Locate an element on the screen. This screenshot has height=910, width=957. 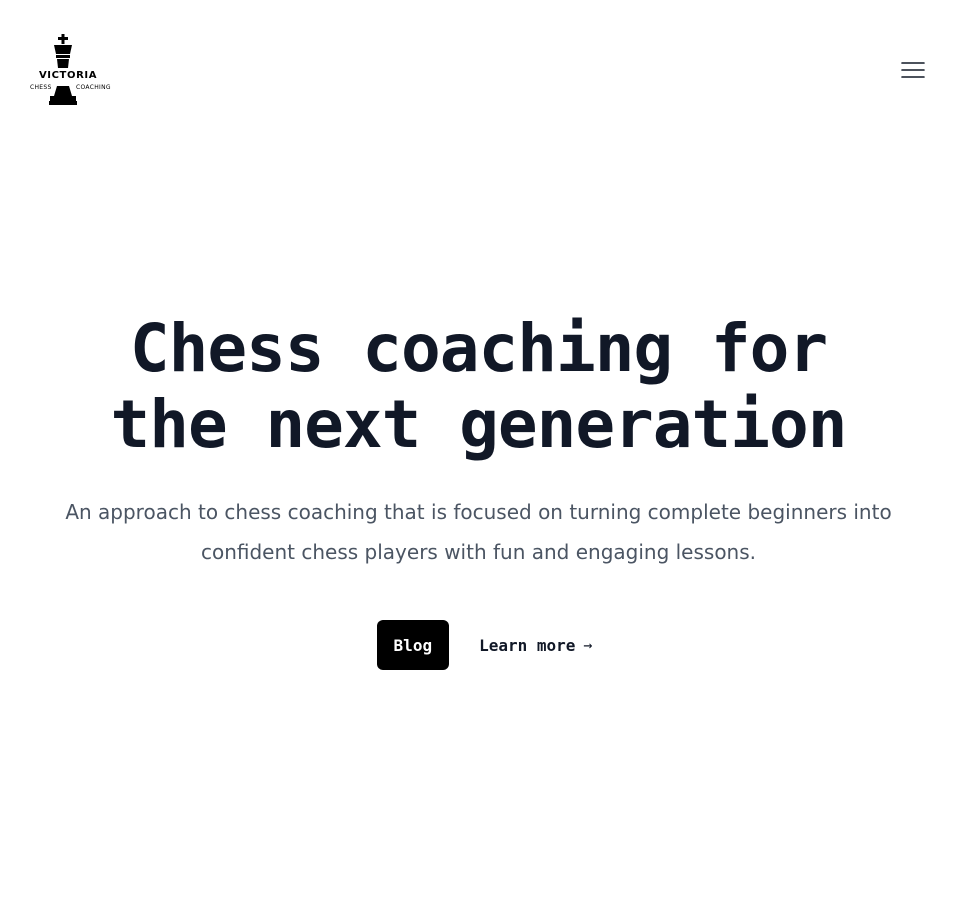
hero-actions: Blog Learn more → is located at coordinates (478, 645).